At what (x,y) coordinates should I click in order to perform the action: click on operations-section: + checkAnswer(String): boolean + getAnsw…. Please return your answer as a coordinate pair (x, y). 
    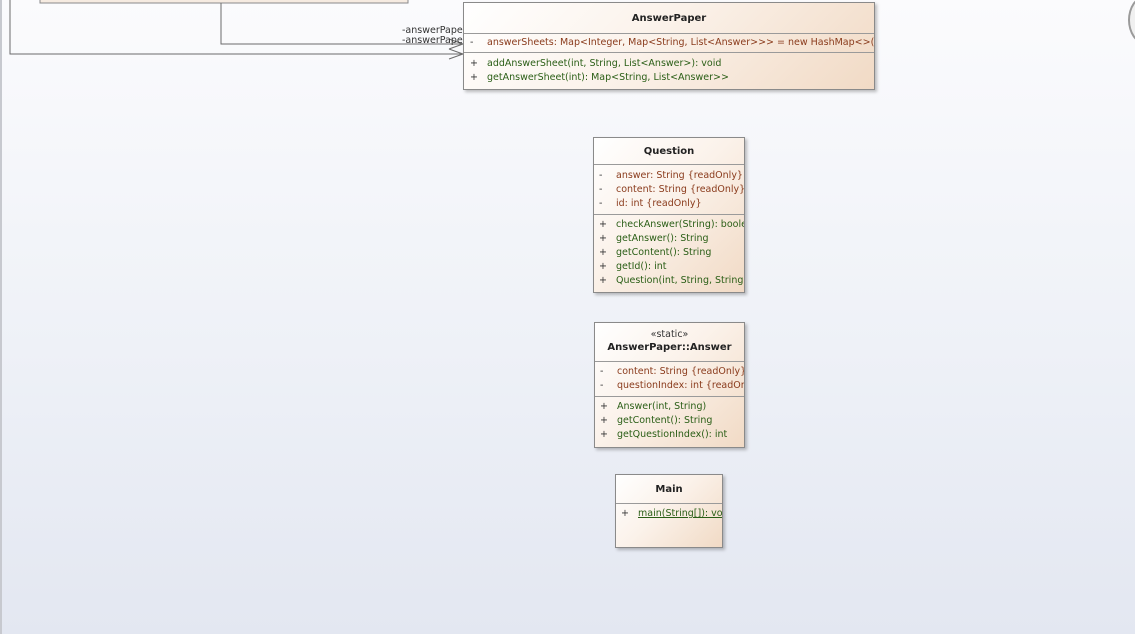
    Looking at the image, I should click on (669, 252).